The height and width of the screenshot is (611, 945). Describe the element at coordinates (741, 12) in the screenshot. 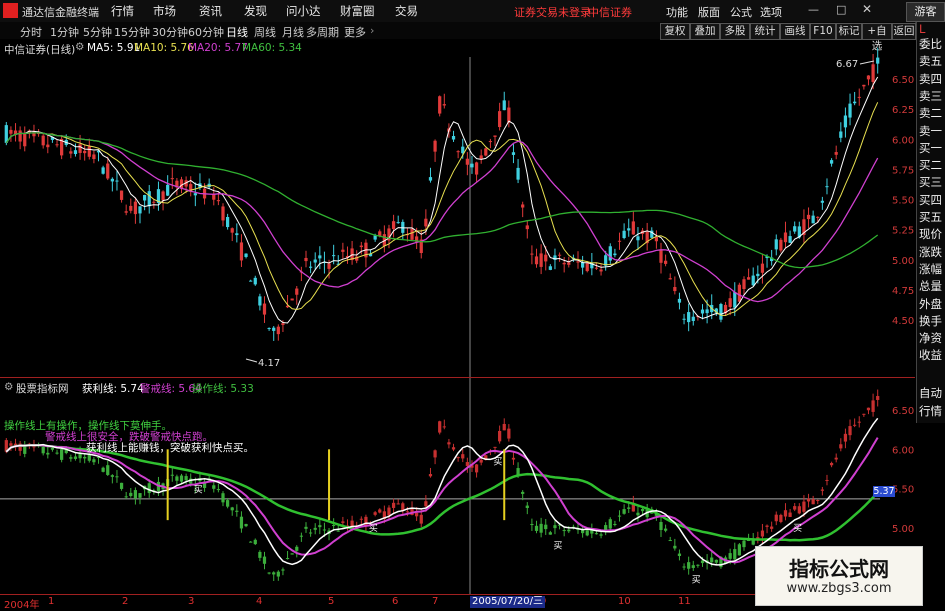

I see `menu-item-formula: 公式` at that location.